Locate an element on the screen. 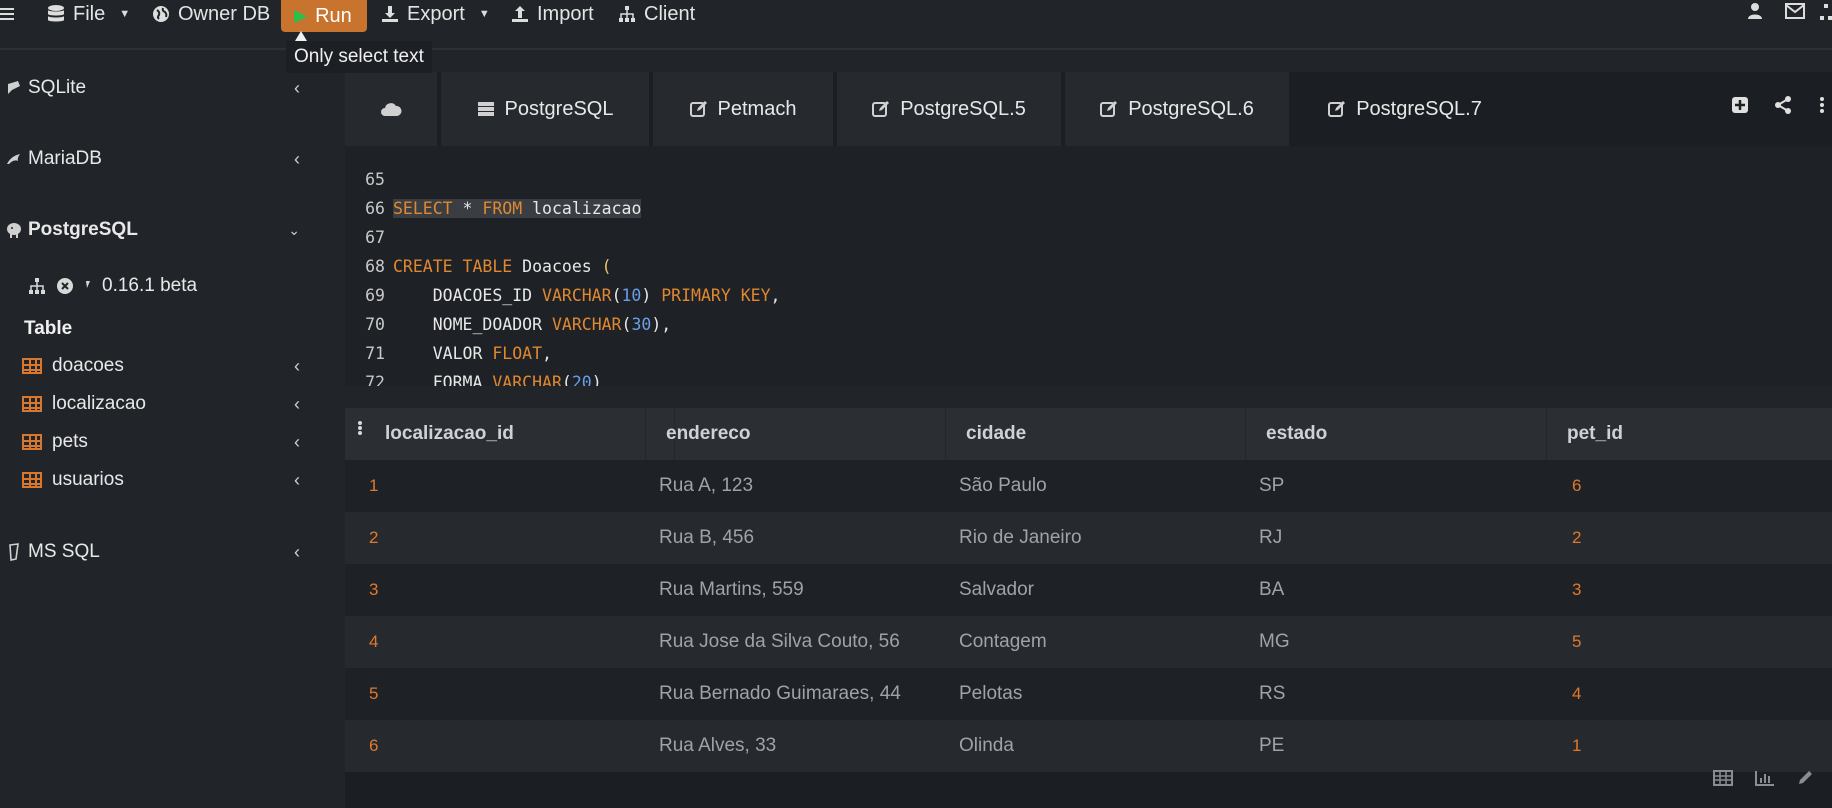 Image resolution: width=1832 pixels, height=808 pixels. cell-endereco: Rua A, 123 is located at coordinates (706, 485).